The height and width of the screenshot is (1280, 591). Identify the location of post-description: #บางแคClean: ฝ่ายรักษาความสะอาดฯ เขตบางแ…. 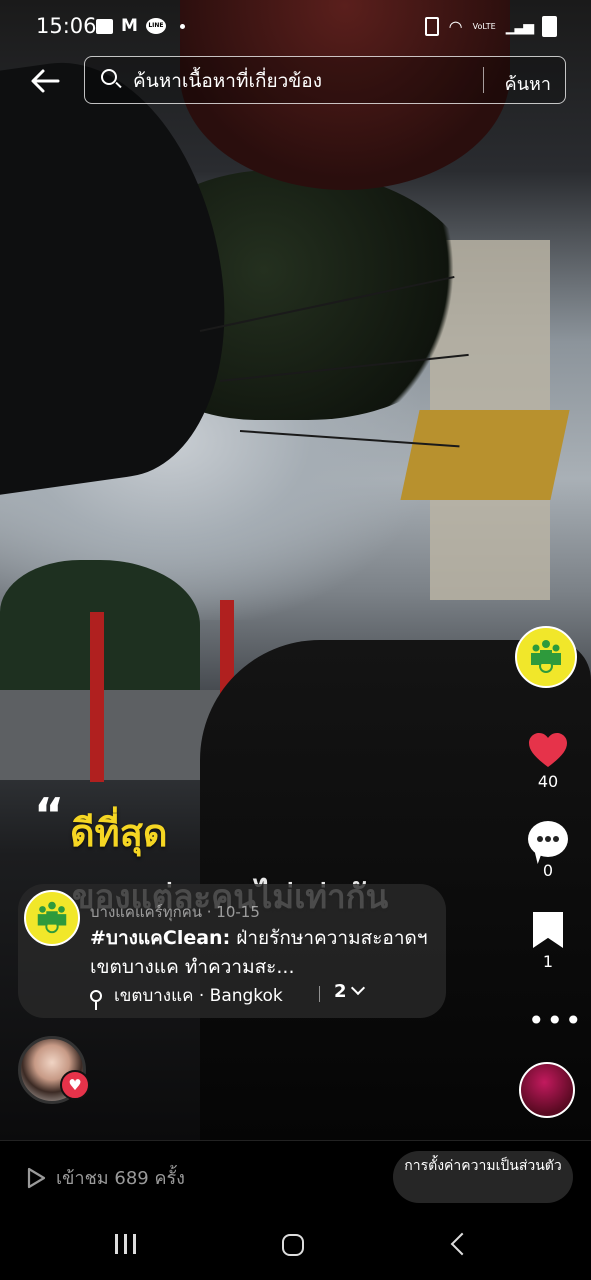
(260, 953).